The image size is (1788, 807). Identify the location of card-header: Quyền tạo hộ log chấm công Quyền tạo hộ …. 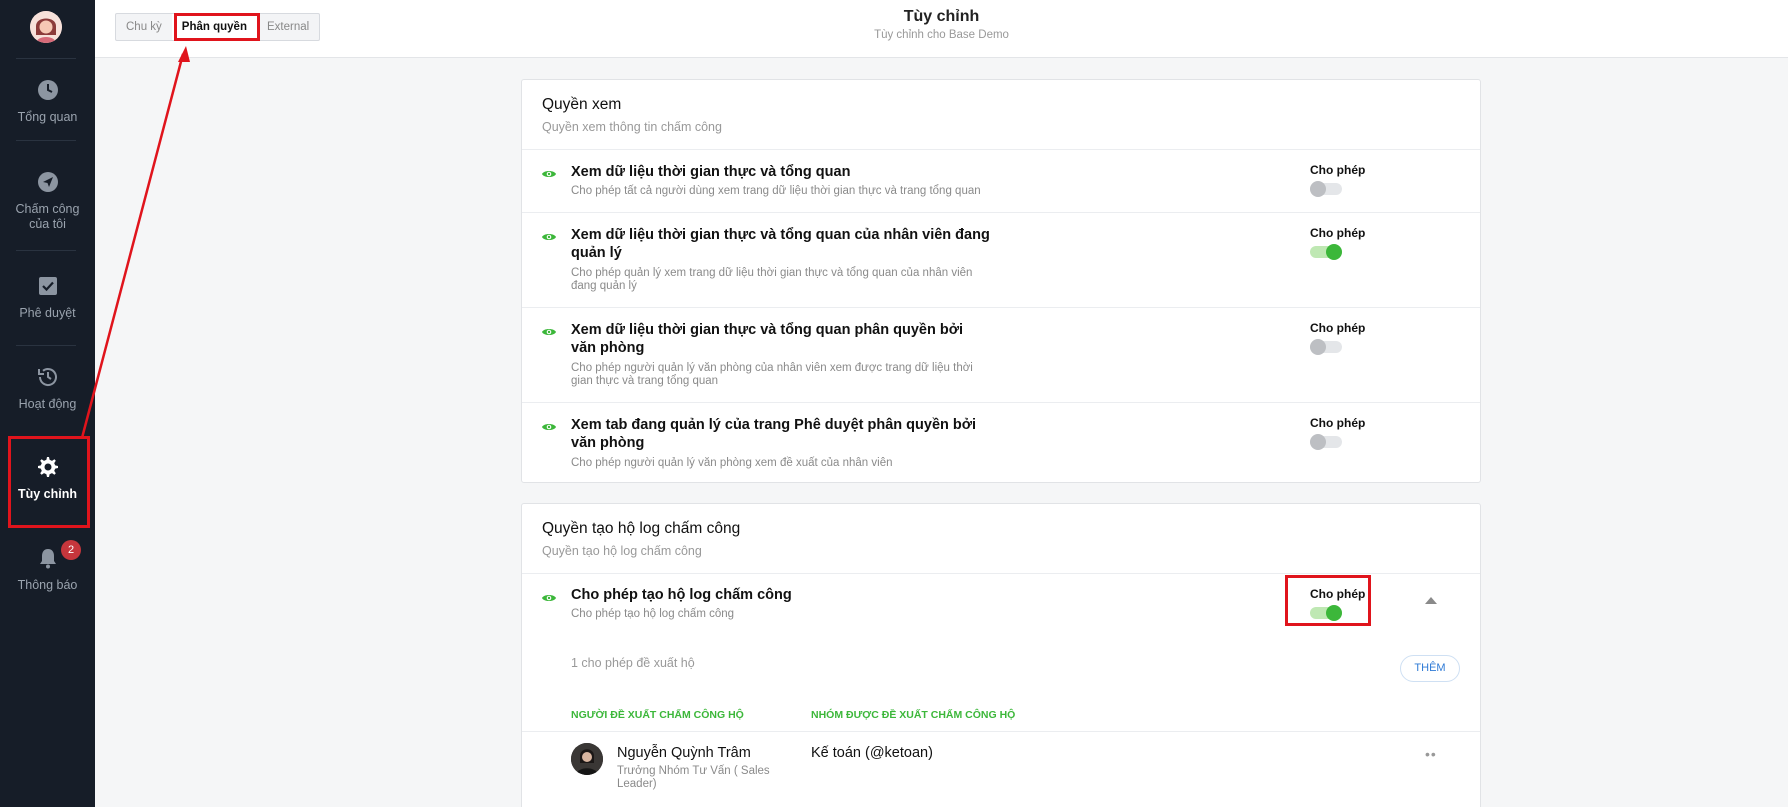
(1001, 539).